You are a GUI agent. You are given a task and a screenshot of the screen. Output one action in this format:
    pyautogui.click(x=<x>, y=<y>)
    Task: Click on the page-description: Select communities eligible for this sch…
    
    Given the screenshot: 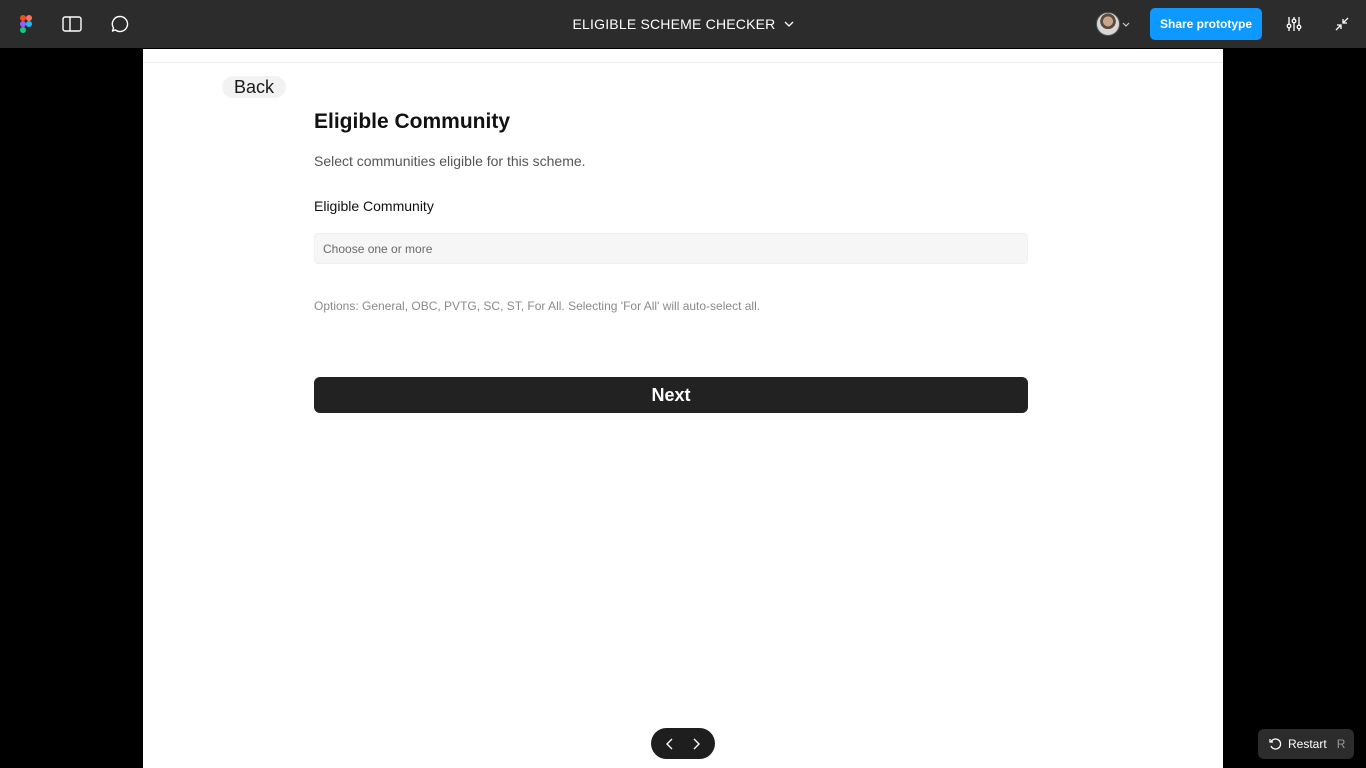 What is the action you would take?
    pyautogui.click(x=450, y=161)
    